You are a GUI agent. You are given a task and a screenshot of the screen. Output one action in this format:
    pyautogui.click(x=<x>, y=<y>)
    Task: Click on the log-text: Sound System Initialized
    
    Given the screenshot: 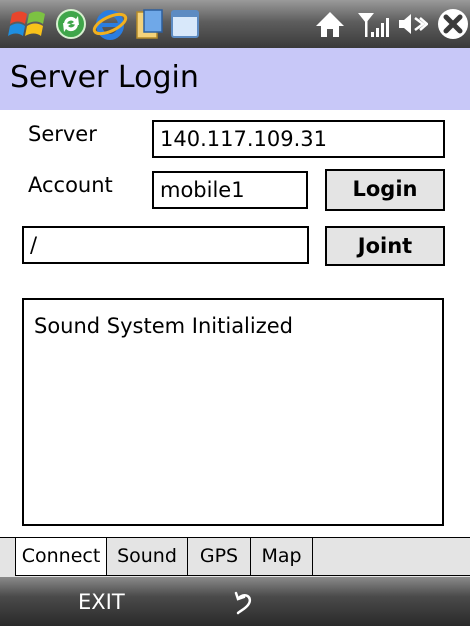 What is the action you would take?
    pyautogui.click(x=164, y=326)
    